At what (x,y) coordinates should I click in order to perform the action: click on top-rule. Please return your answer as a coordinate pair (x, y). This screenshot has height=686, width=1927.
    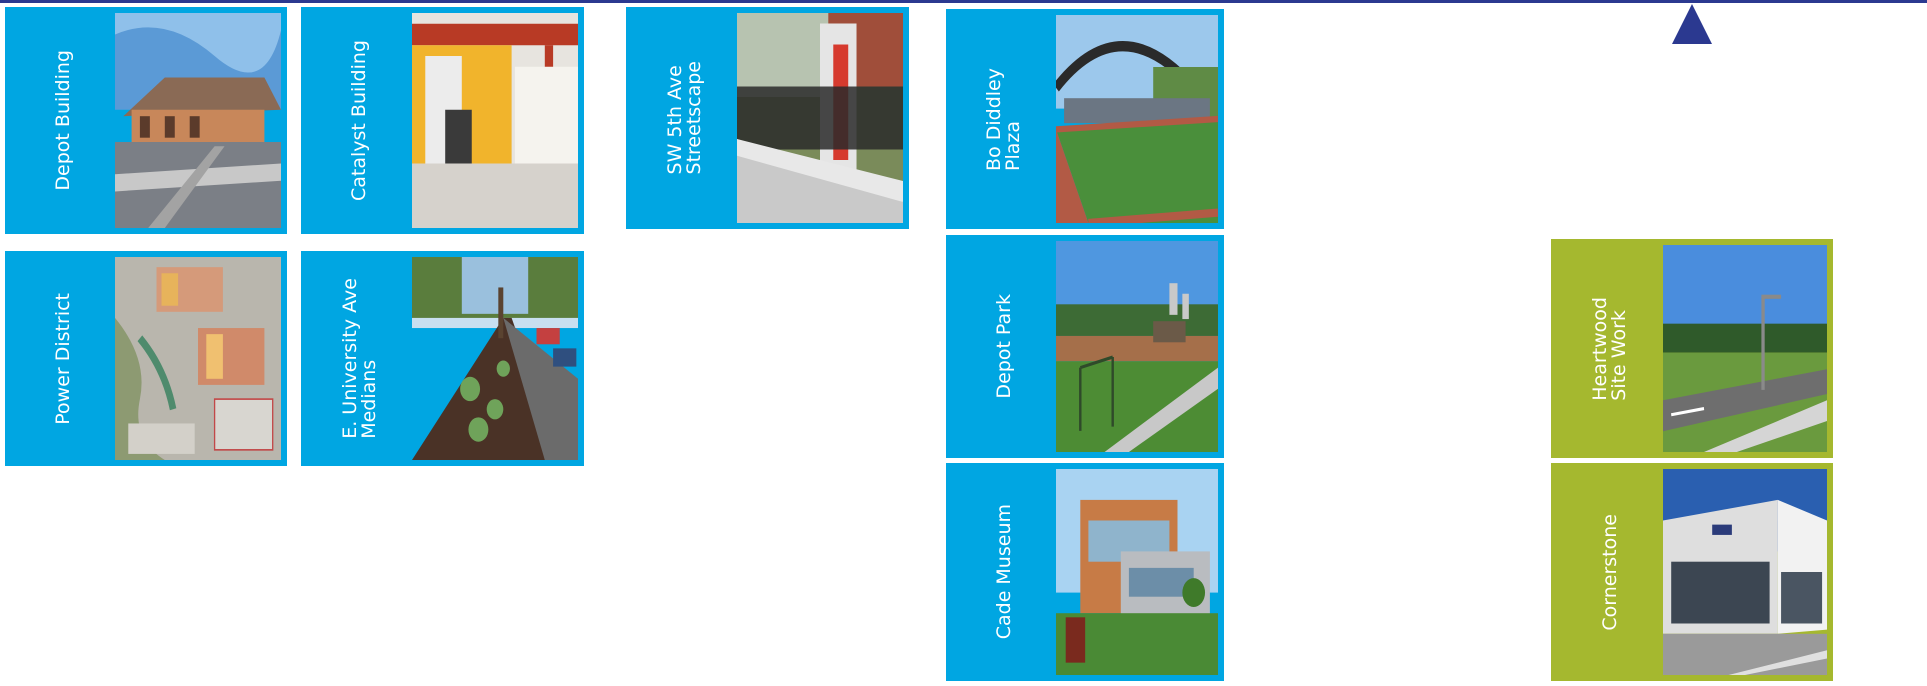
    Looking at the image, I should click on (963, 1).